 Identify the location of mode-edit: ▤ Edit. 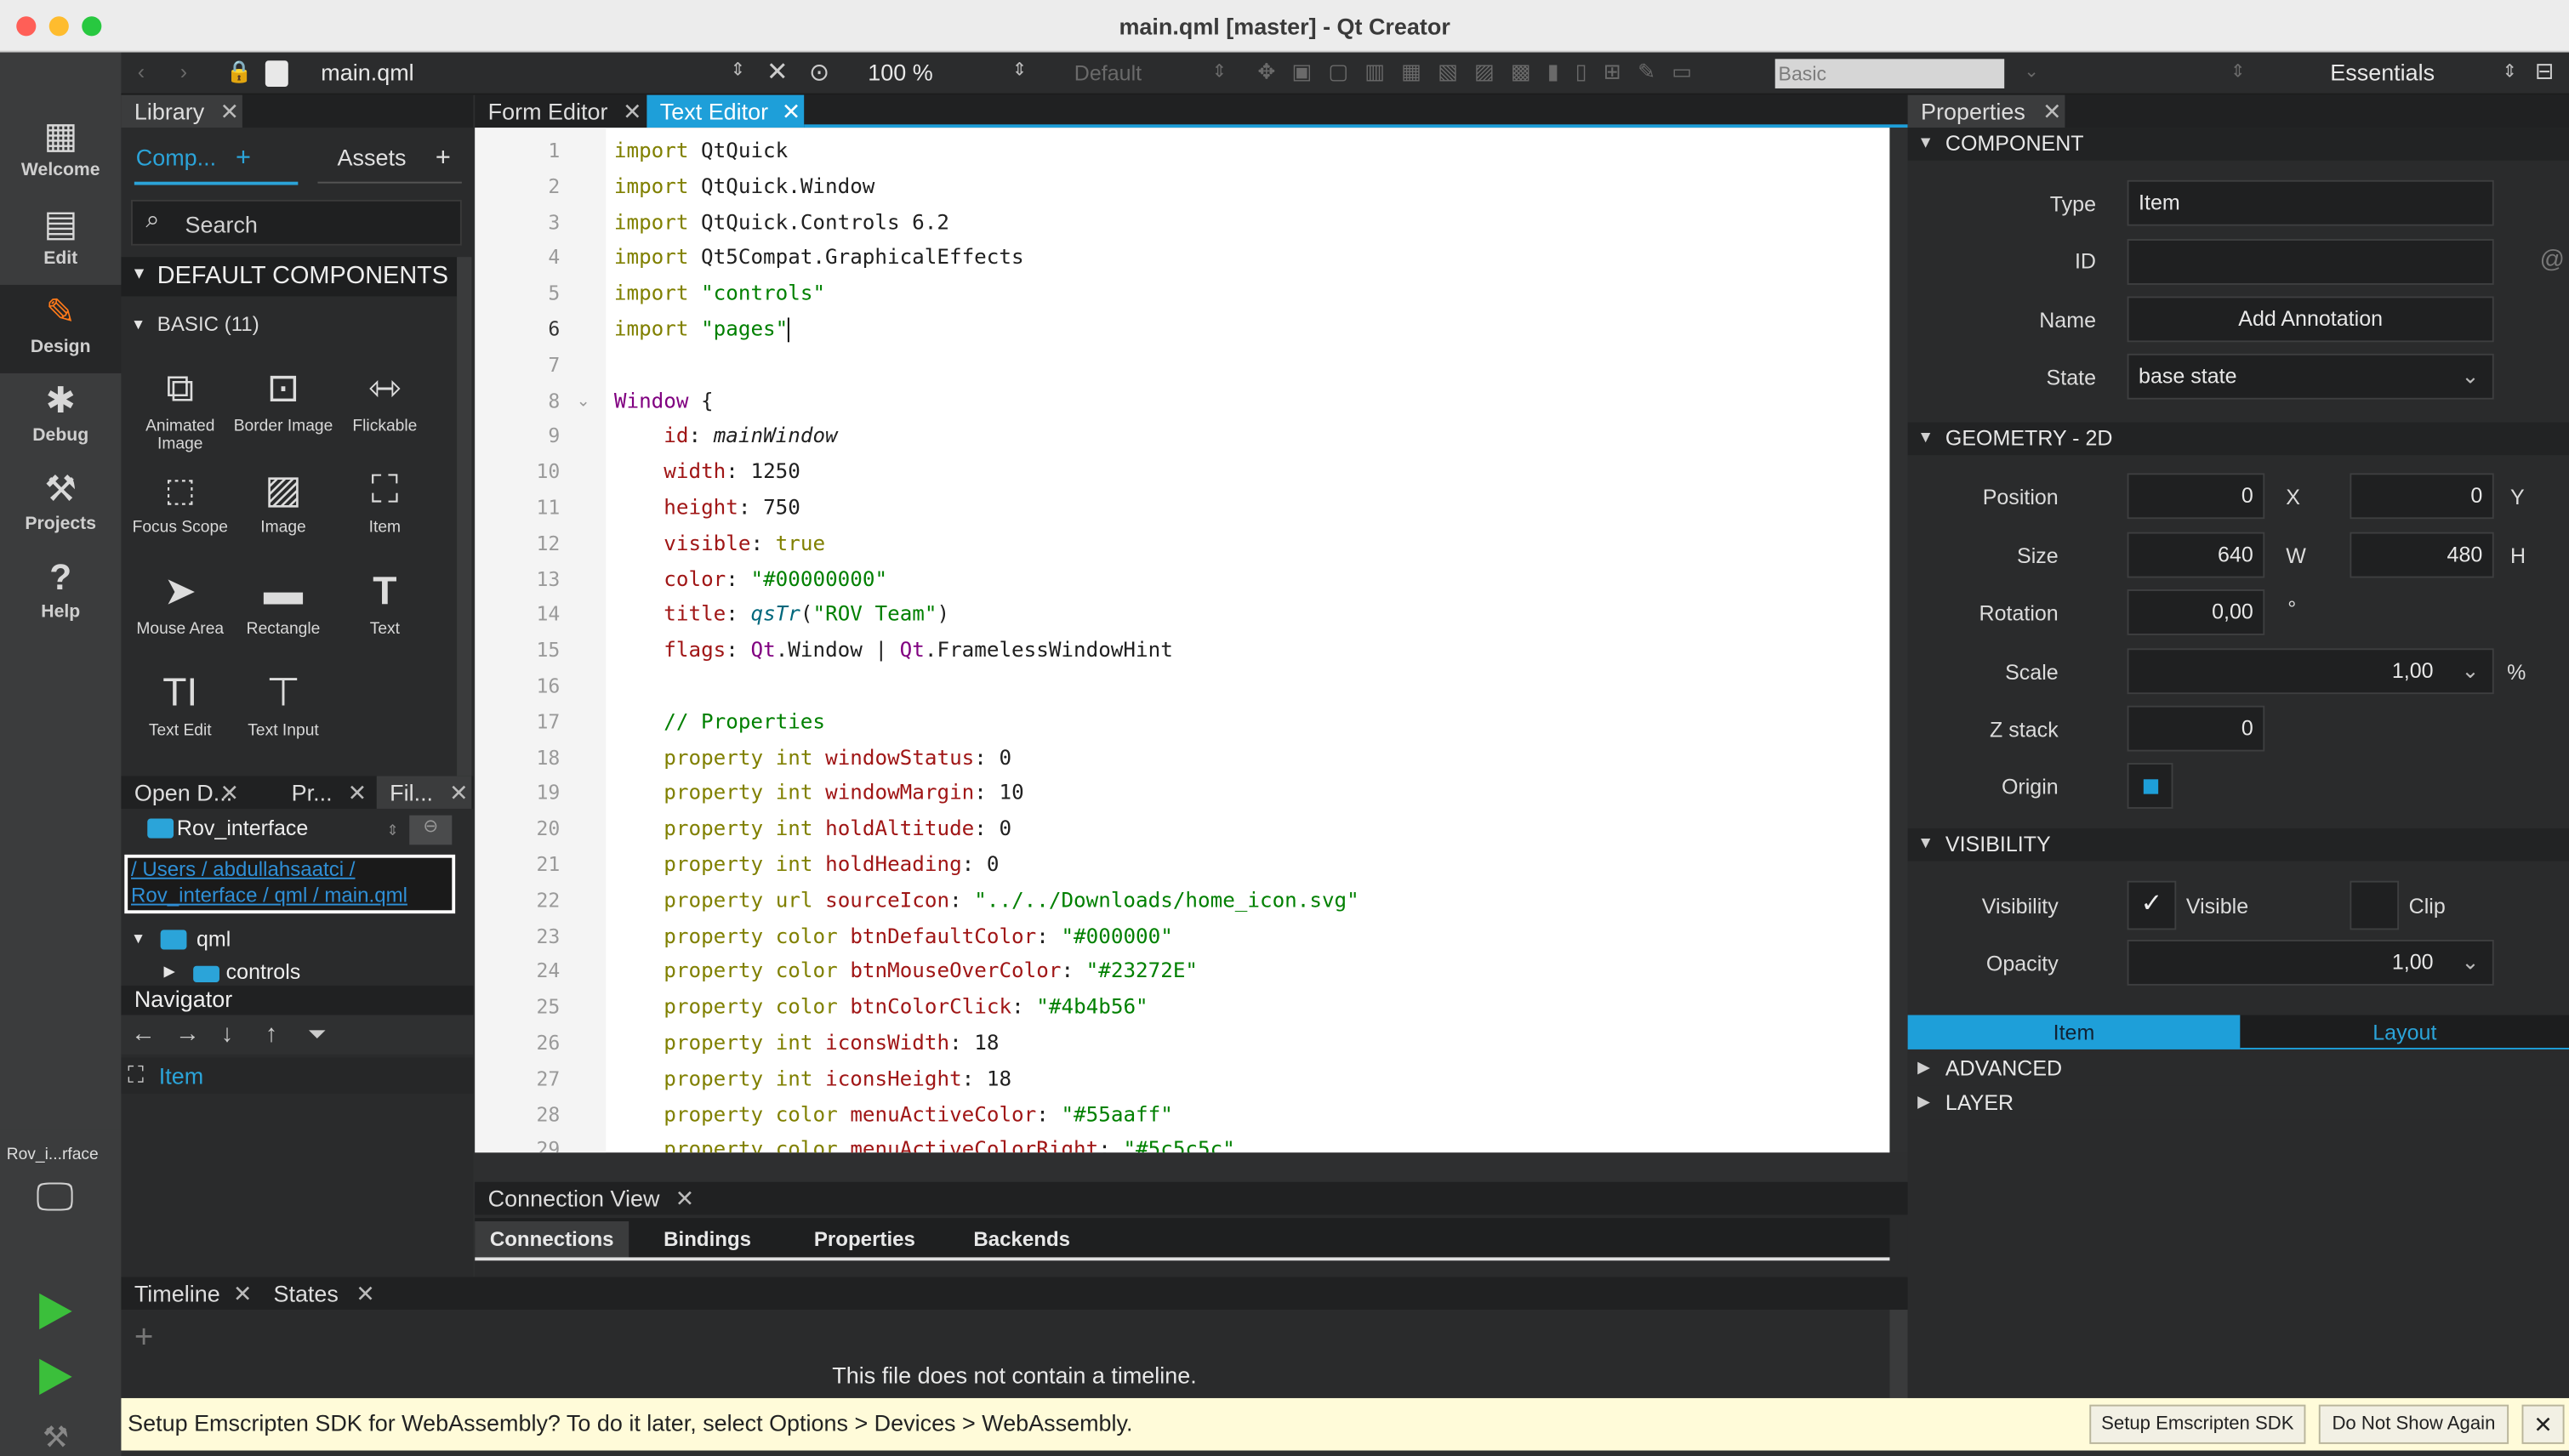
(61, 240).